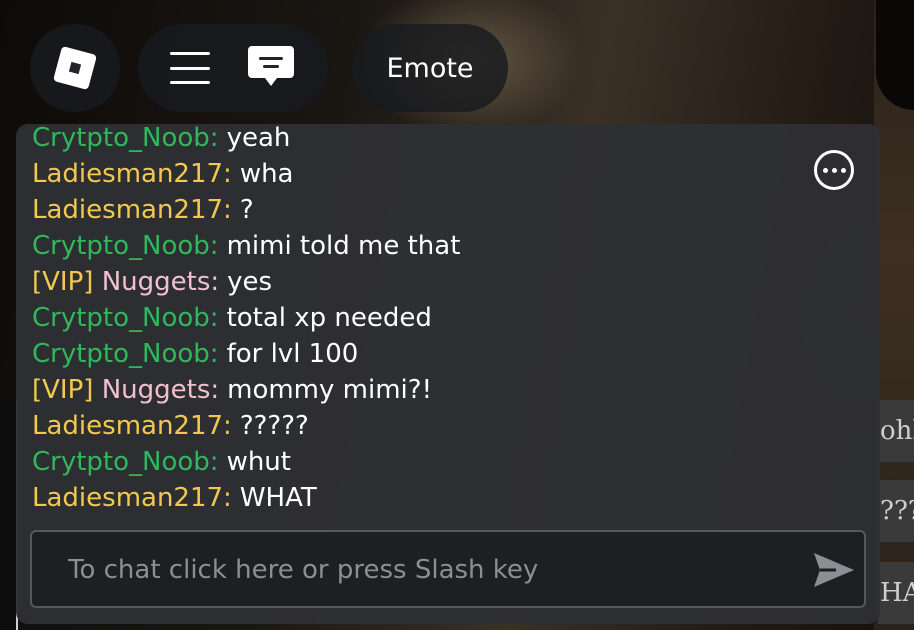 This screenshot has width=914, height=630. Describe the element at coordinates (412, 140) in the screenshot. I see `chat-message: Crytpto_Noob: yeah` at that location.